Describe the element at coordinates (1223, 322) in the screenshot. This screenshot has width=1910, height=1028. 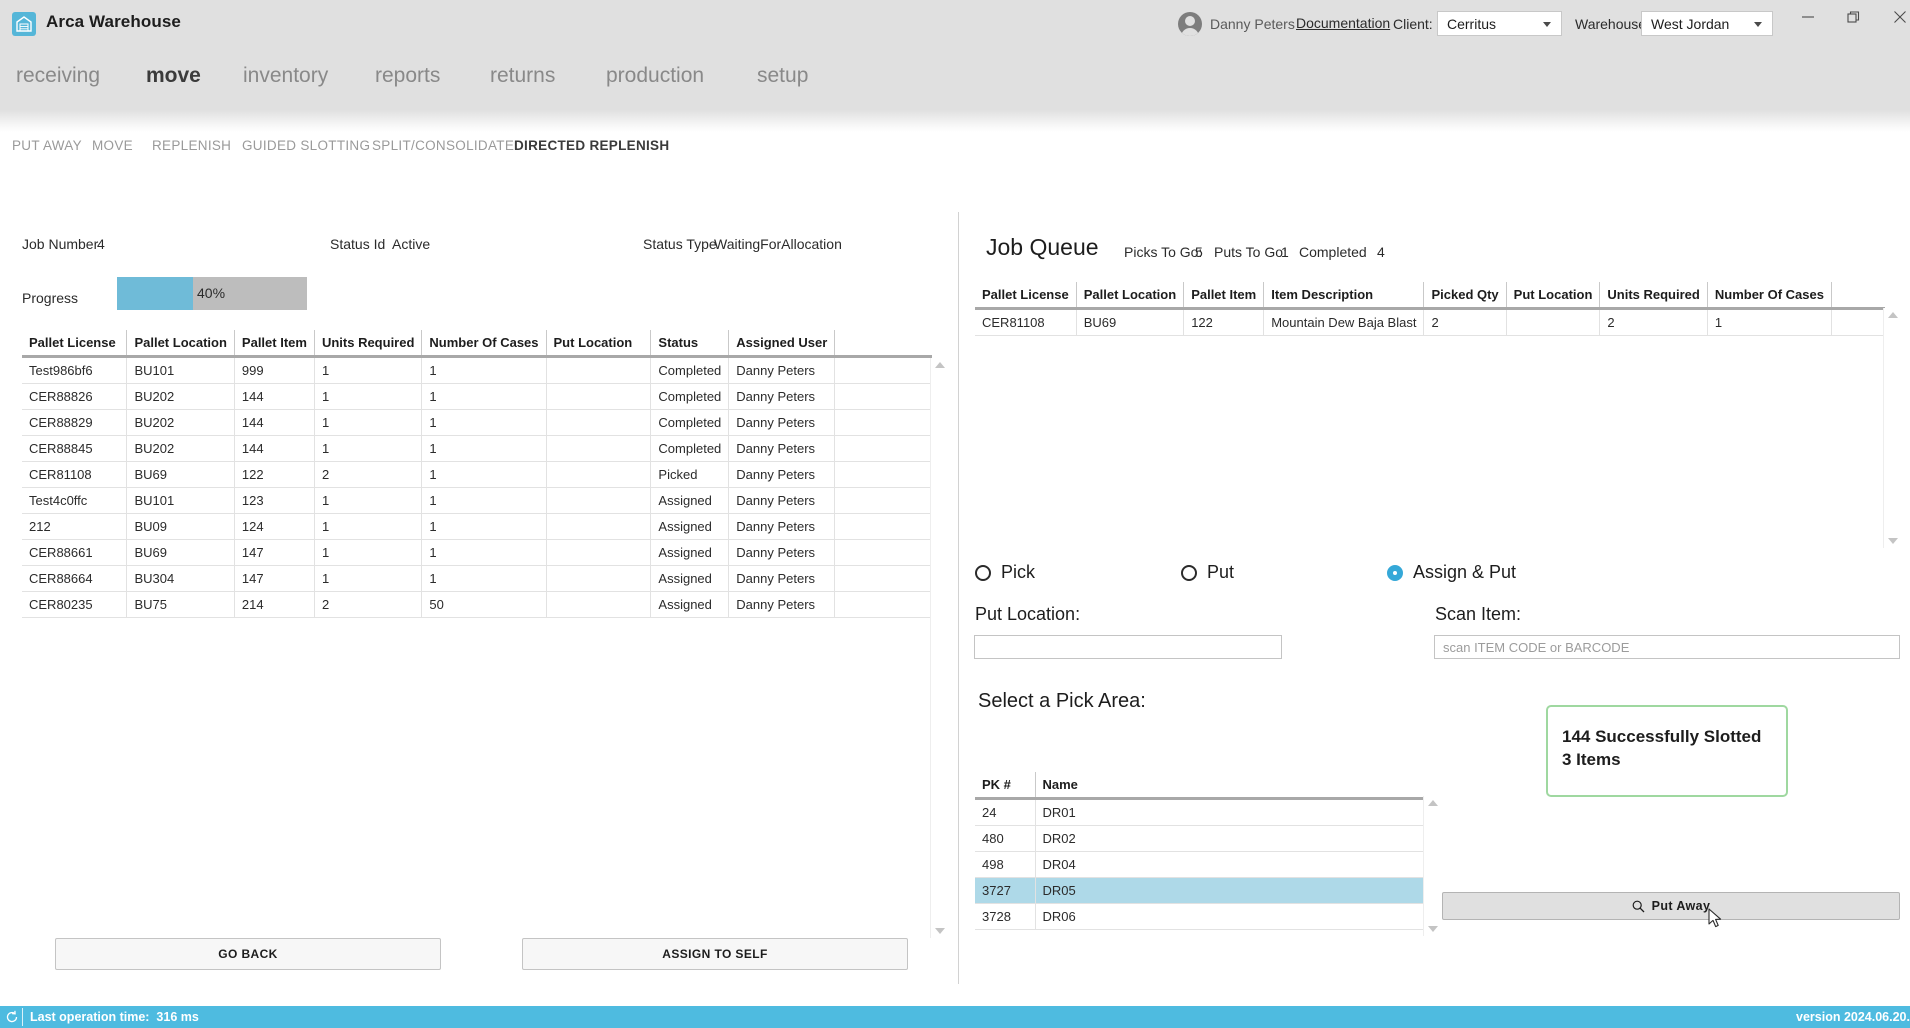
I see `table-cell: 122` at that location.